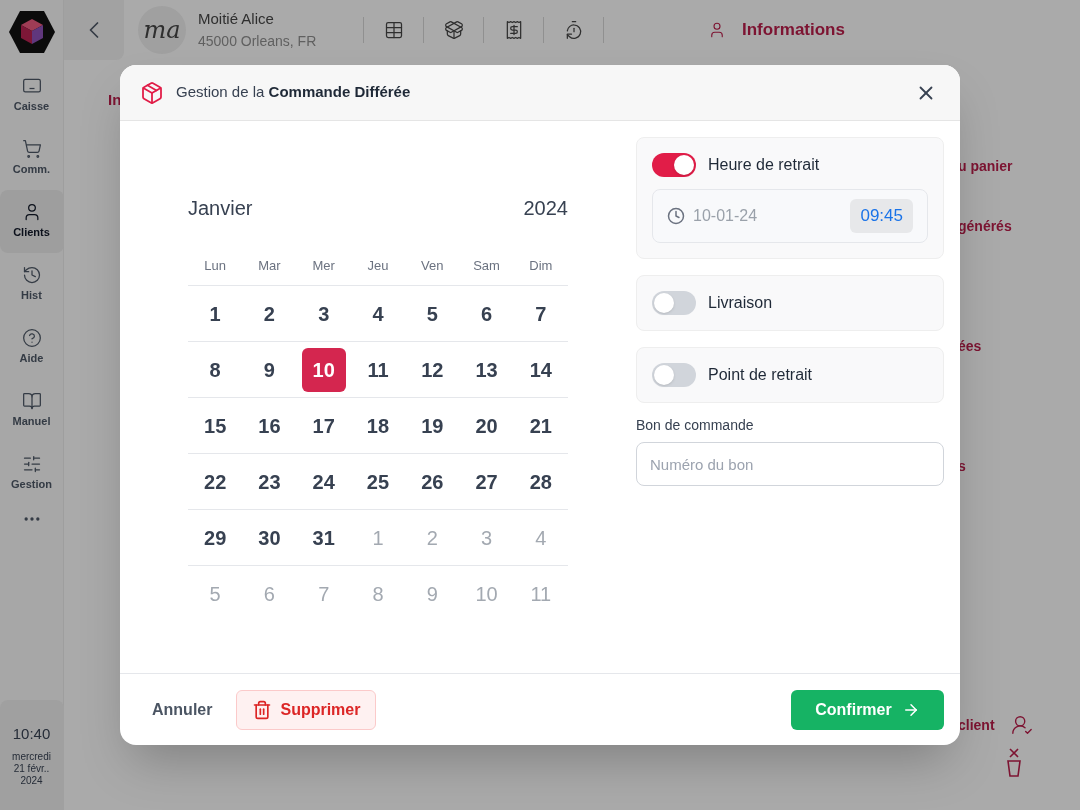  Describe the element at coordinates (32, 221) in the screenshot. I see `sidebar-item: Clients` at that location.